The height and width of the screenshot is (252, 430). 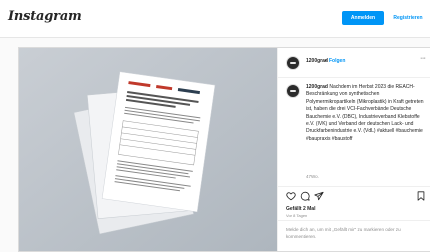 What do you see at coordinates (293, 91) in the screenshot?
I see `caption-avatar` at bounding box center [293, 91].